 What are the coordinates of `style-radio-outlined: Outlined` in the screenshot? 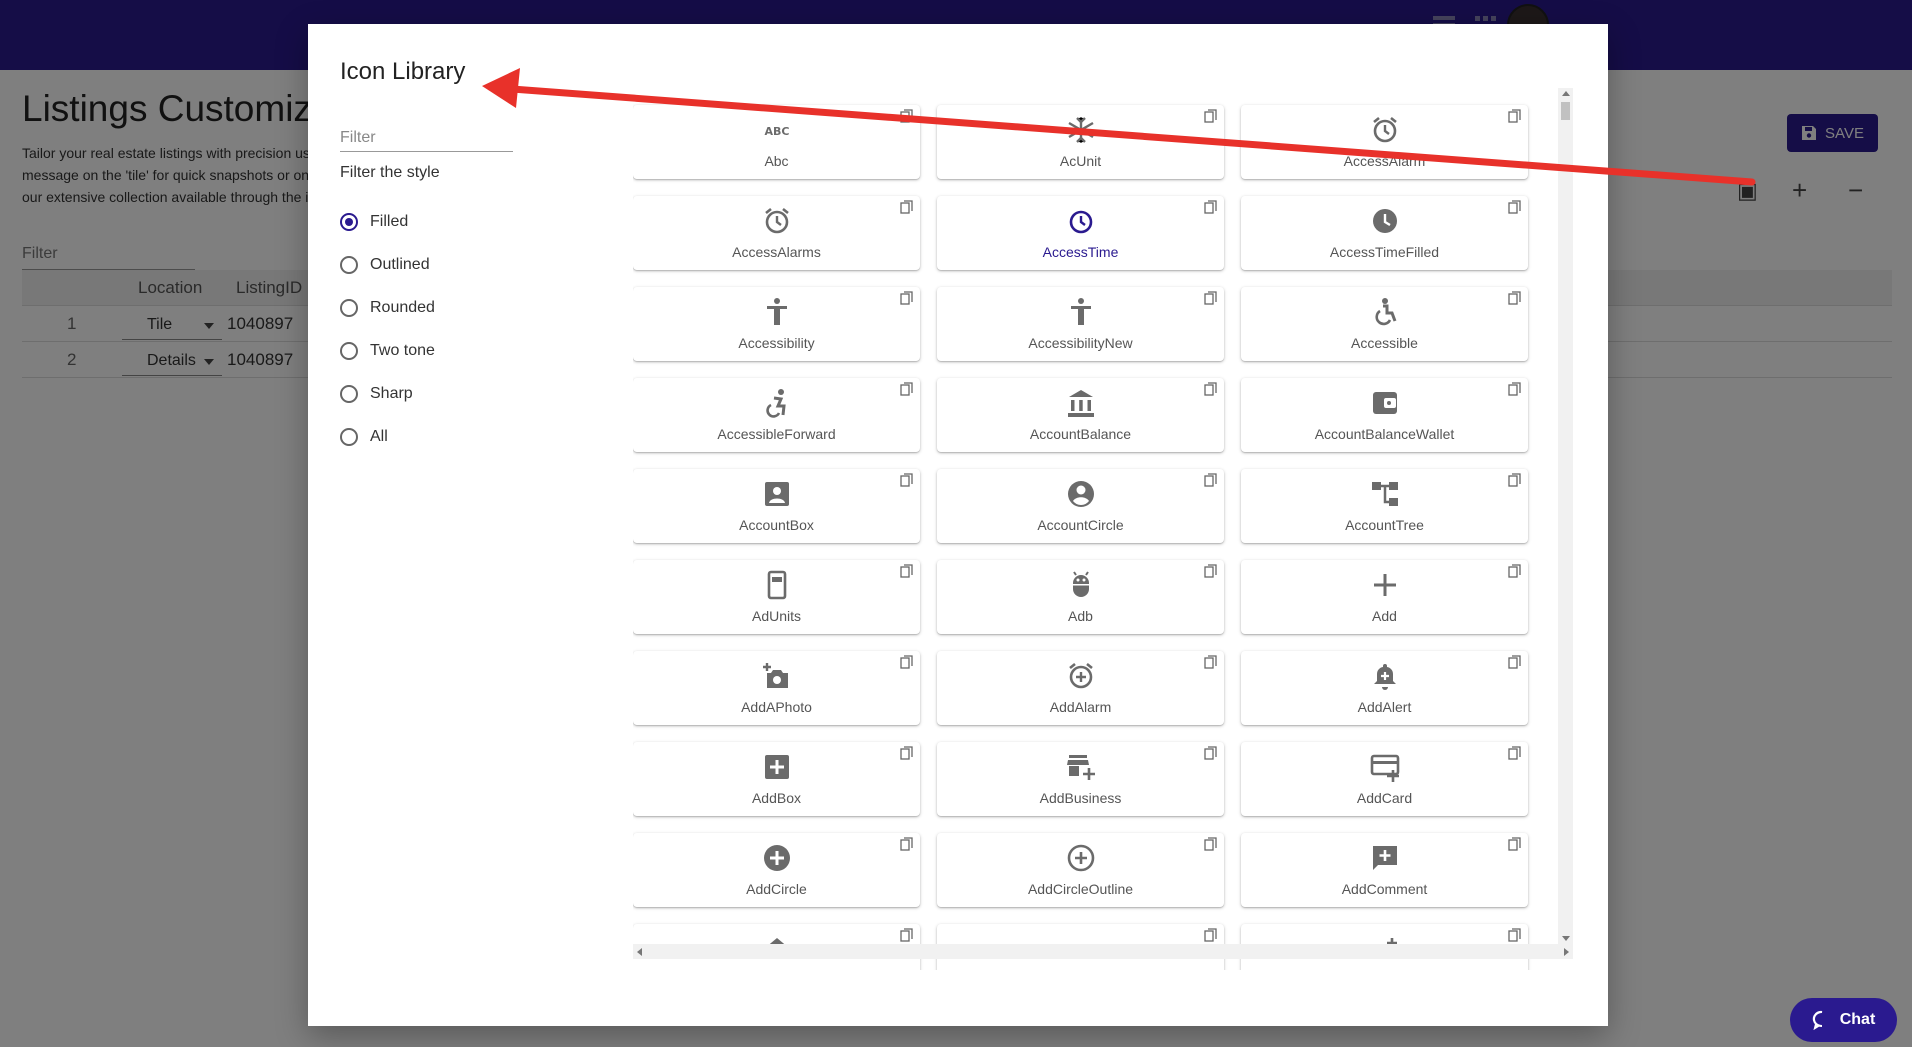 It's located at (387, 264).